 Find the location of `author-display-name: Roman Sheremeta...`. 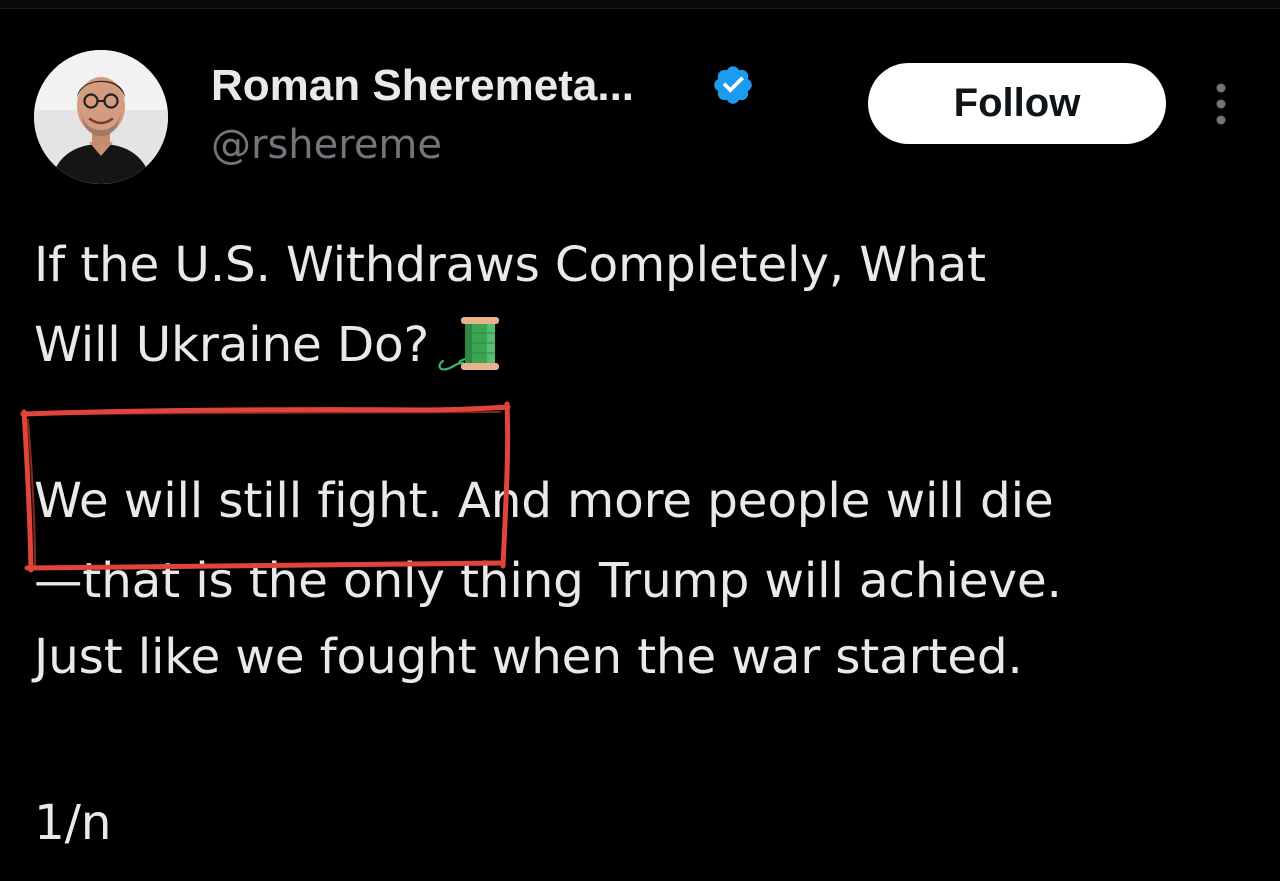

author-display-name: Roman Sheremeta... is located at coordinates (422, 86).